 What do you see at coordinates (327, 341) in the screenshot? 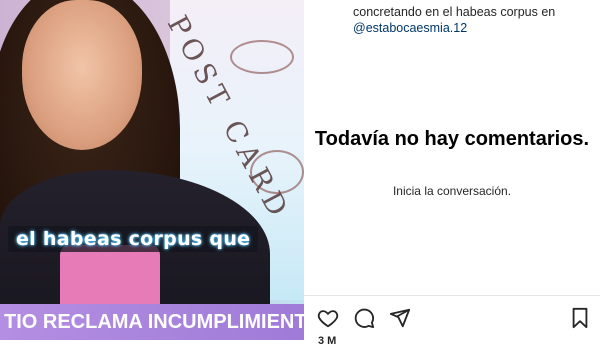
I see `likes-count: 3 M` at bounding box center [327, 341].